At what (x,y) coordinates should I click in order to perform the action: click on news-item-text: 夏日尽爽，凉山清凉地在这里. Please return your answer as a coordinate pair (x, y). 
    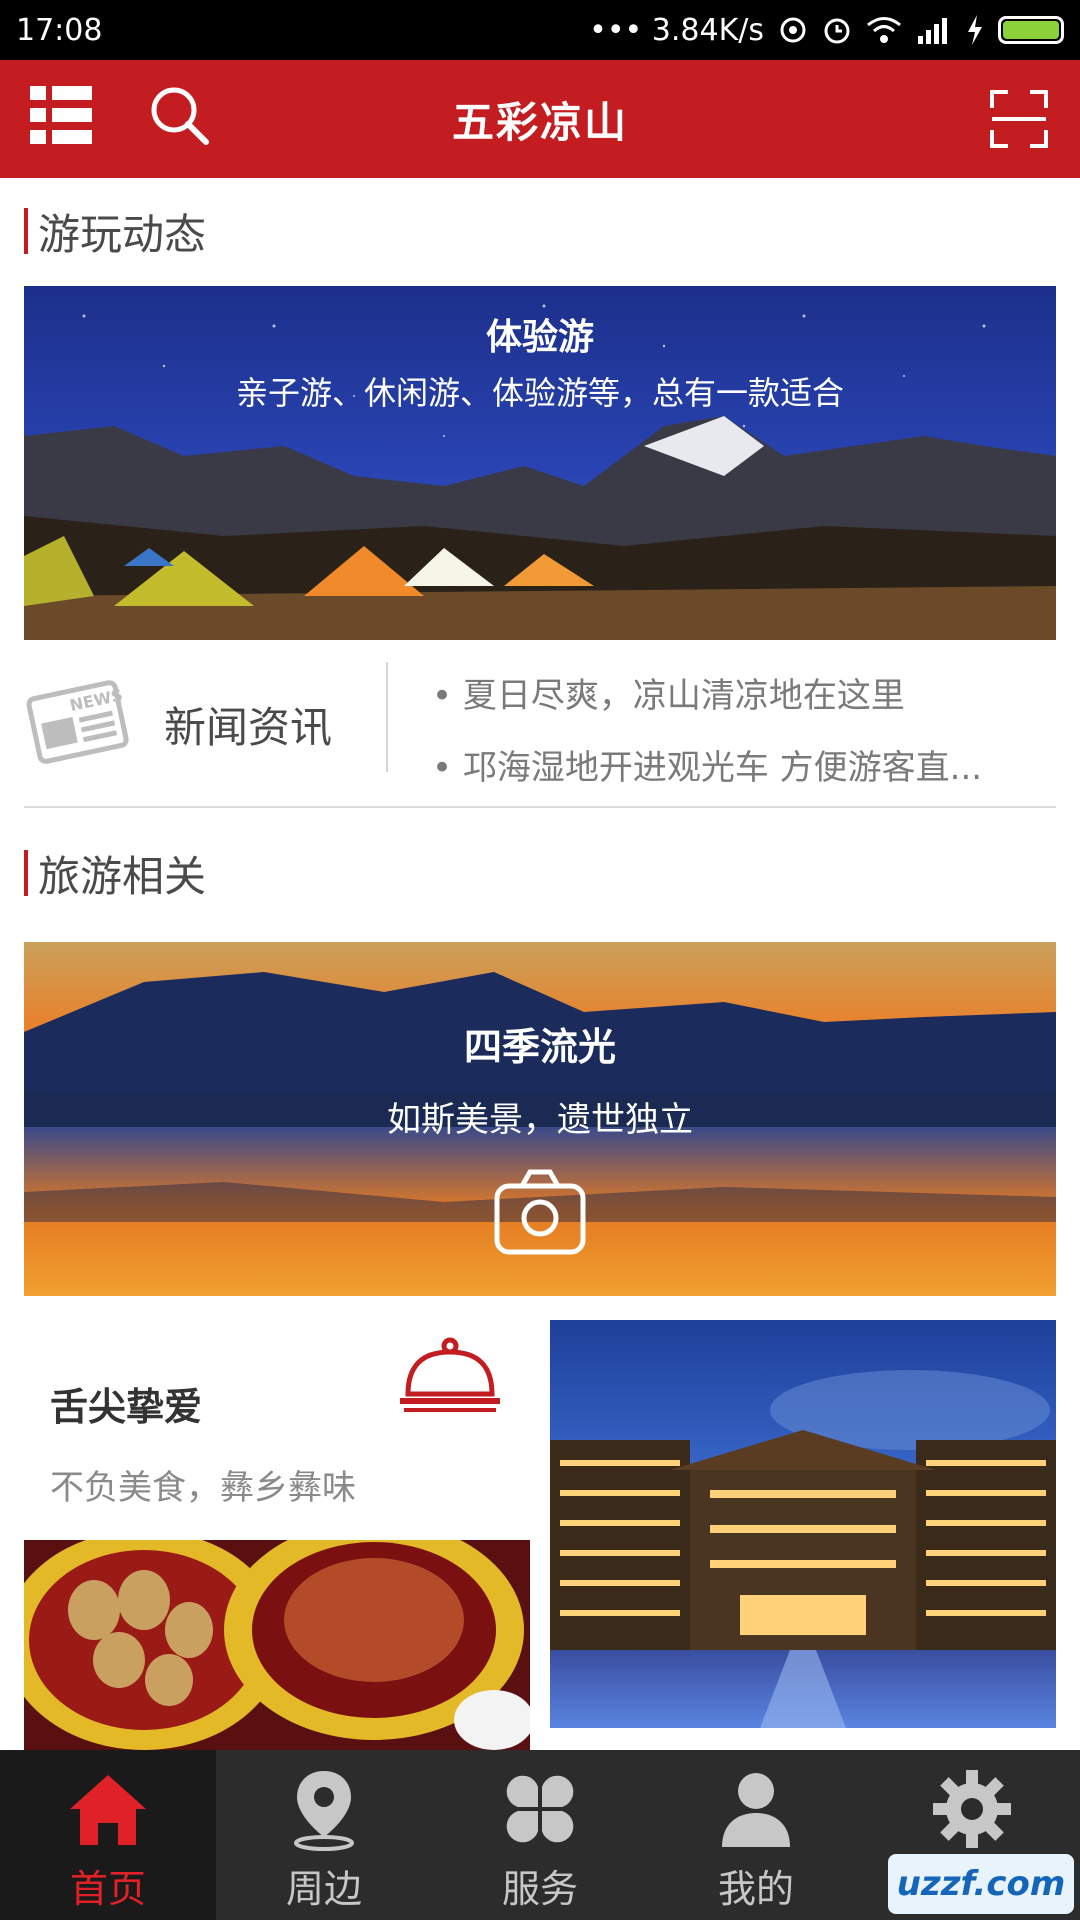
    Looking at the image, I should click on (683, 696).